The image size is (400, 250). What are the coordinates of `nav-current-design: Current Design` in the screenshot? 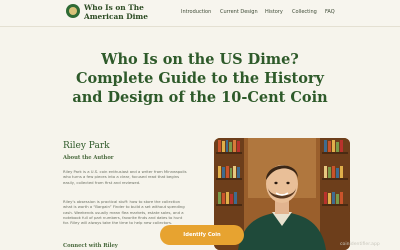 It's located at (239, 12).